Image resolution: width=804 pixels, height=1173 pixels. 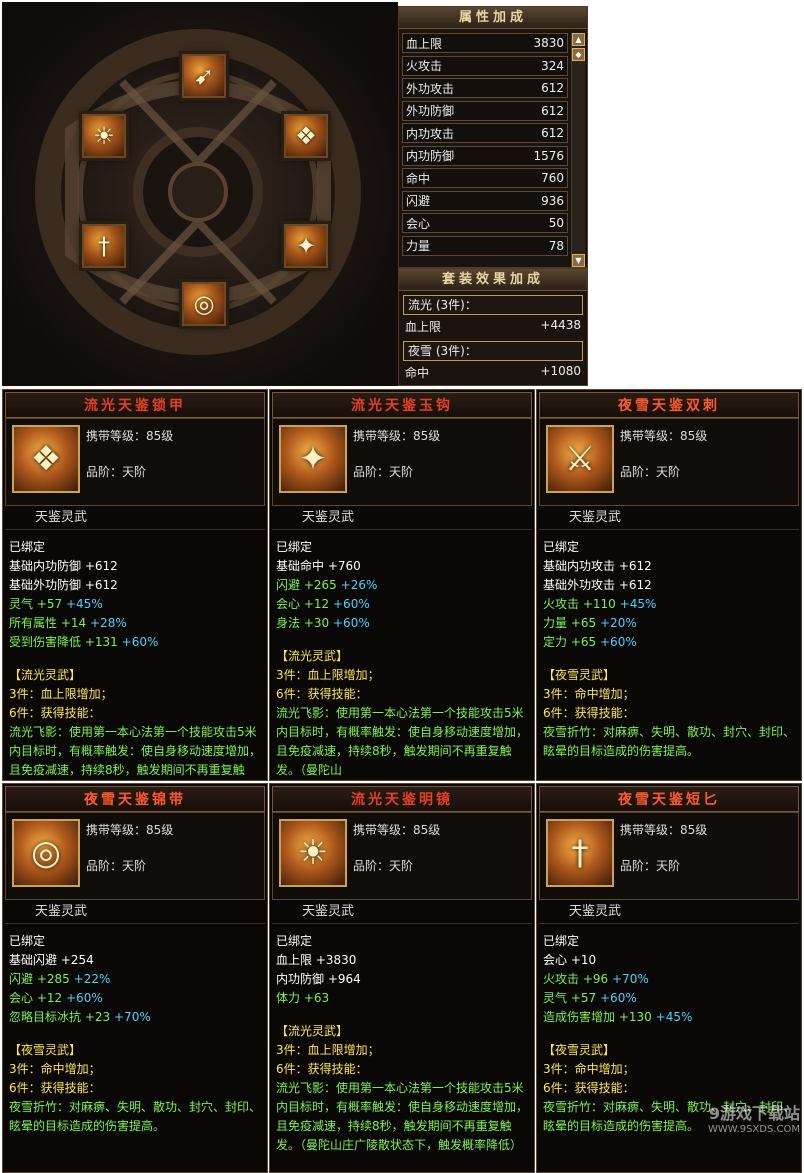 What do you see at coordinates (204, 304) in the screenshot?
I see `slot-belt-icon: ◎` at bounding box center [204, 304].